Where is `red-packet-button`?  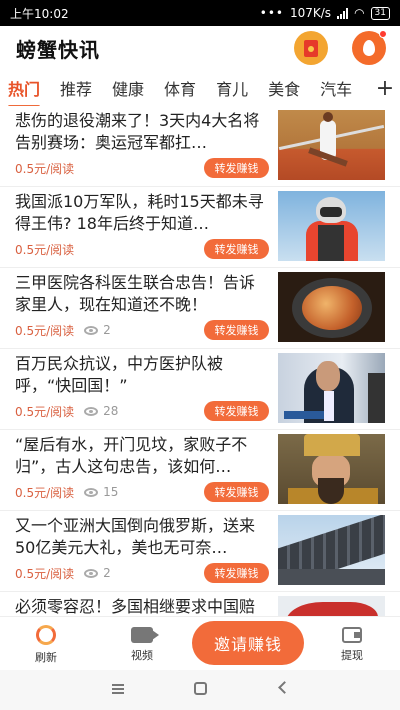 red-packet-button is located at coordinates (311, 48).